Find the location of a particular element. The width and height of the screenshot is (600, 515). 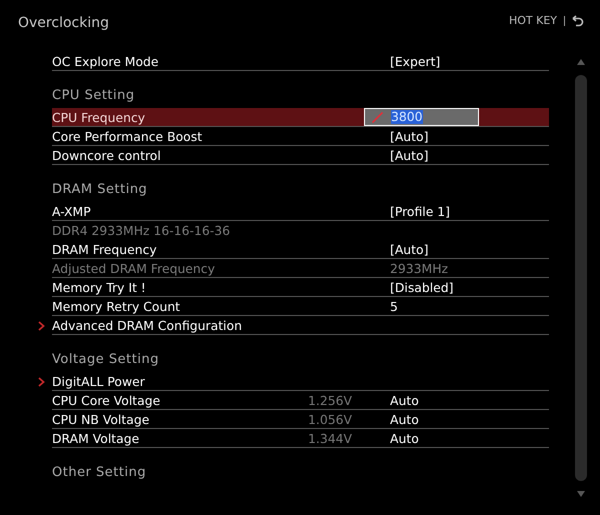

pencil-icon is located at coordinates (377, 117).